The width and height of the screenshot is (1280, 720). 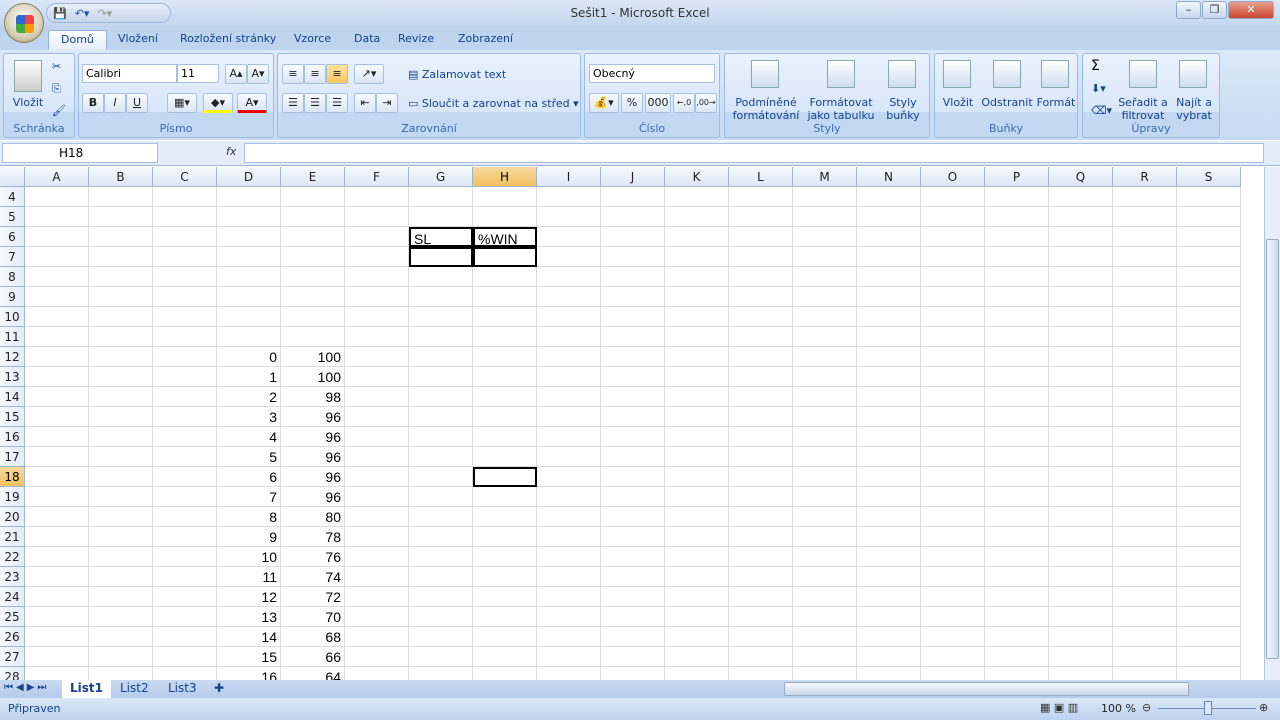 I want to click on insert-cells-button: Vložit, so click(x=958, y=102).